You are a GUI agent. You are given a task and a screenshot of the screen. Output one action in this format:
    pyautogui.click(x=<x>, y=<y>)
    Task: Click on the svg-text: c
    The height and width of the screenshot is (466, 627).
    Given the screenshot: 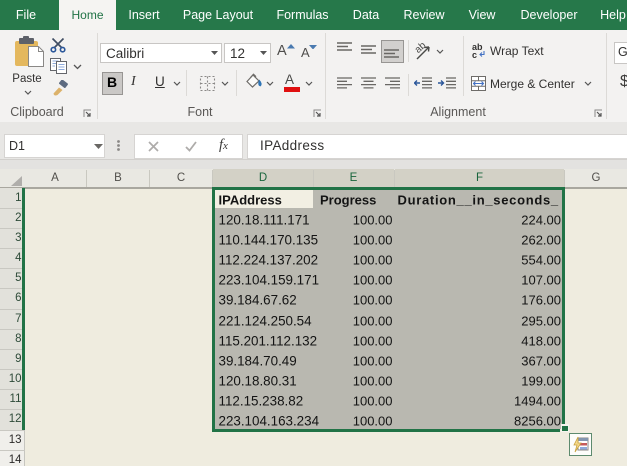 What is the action you would take?
    pyautogui.click(x=474, y=54)
    